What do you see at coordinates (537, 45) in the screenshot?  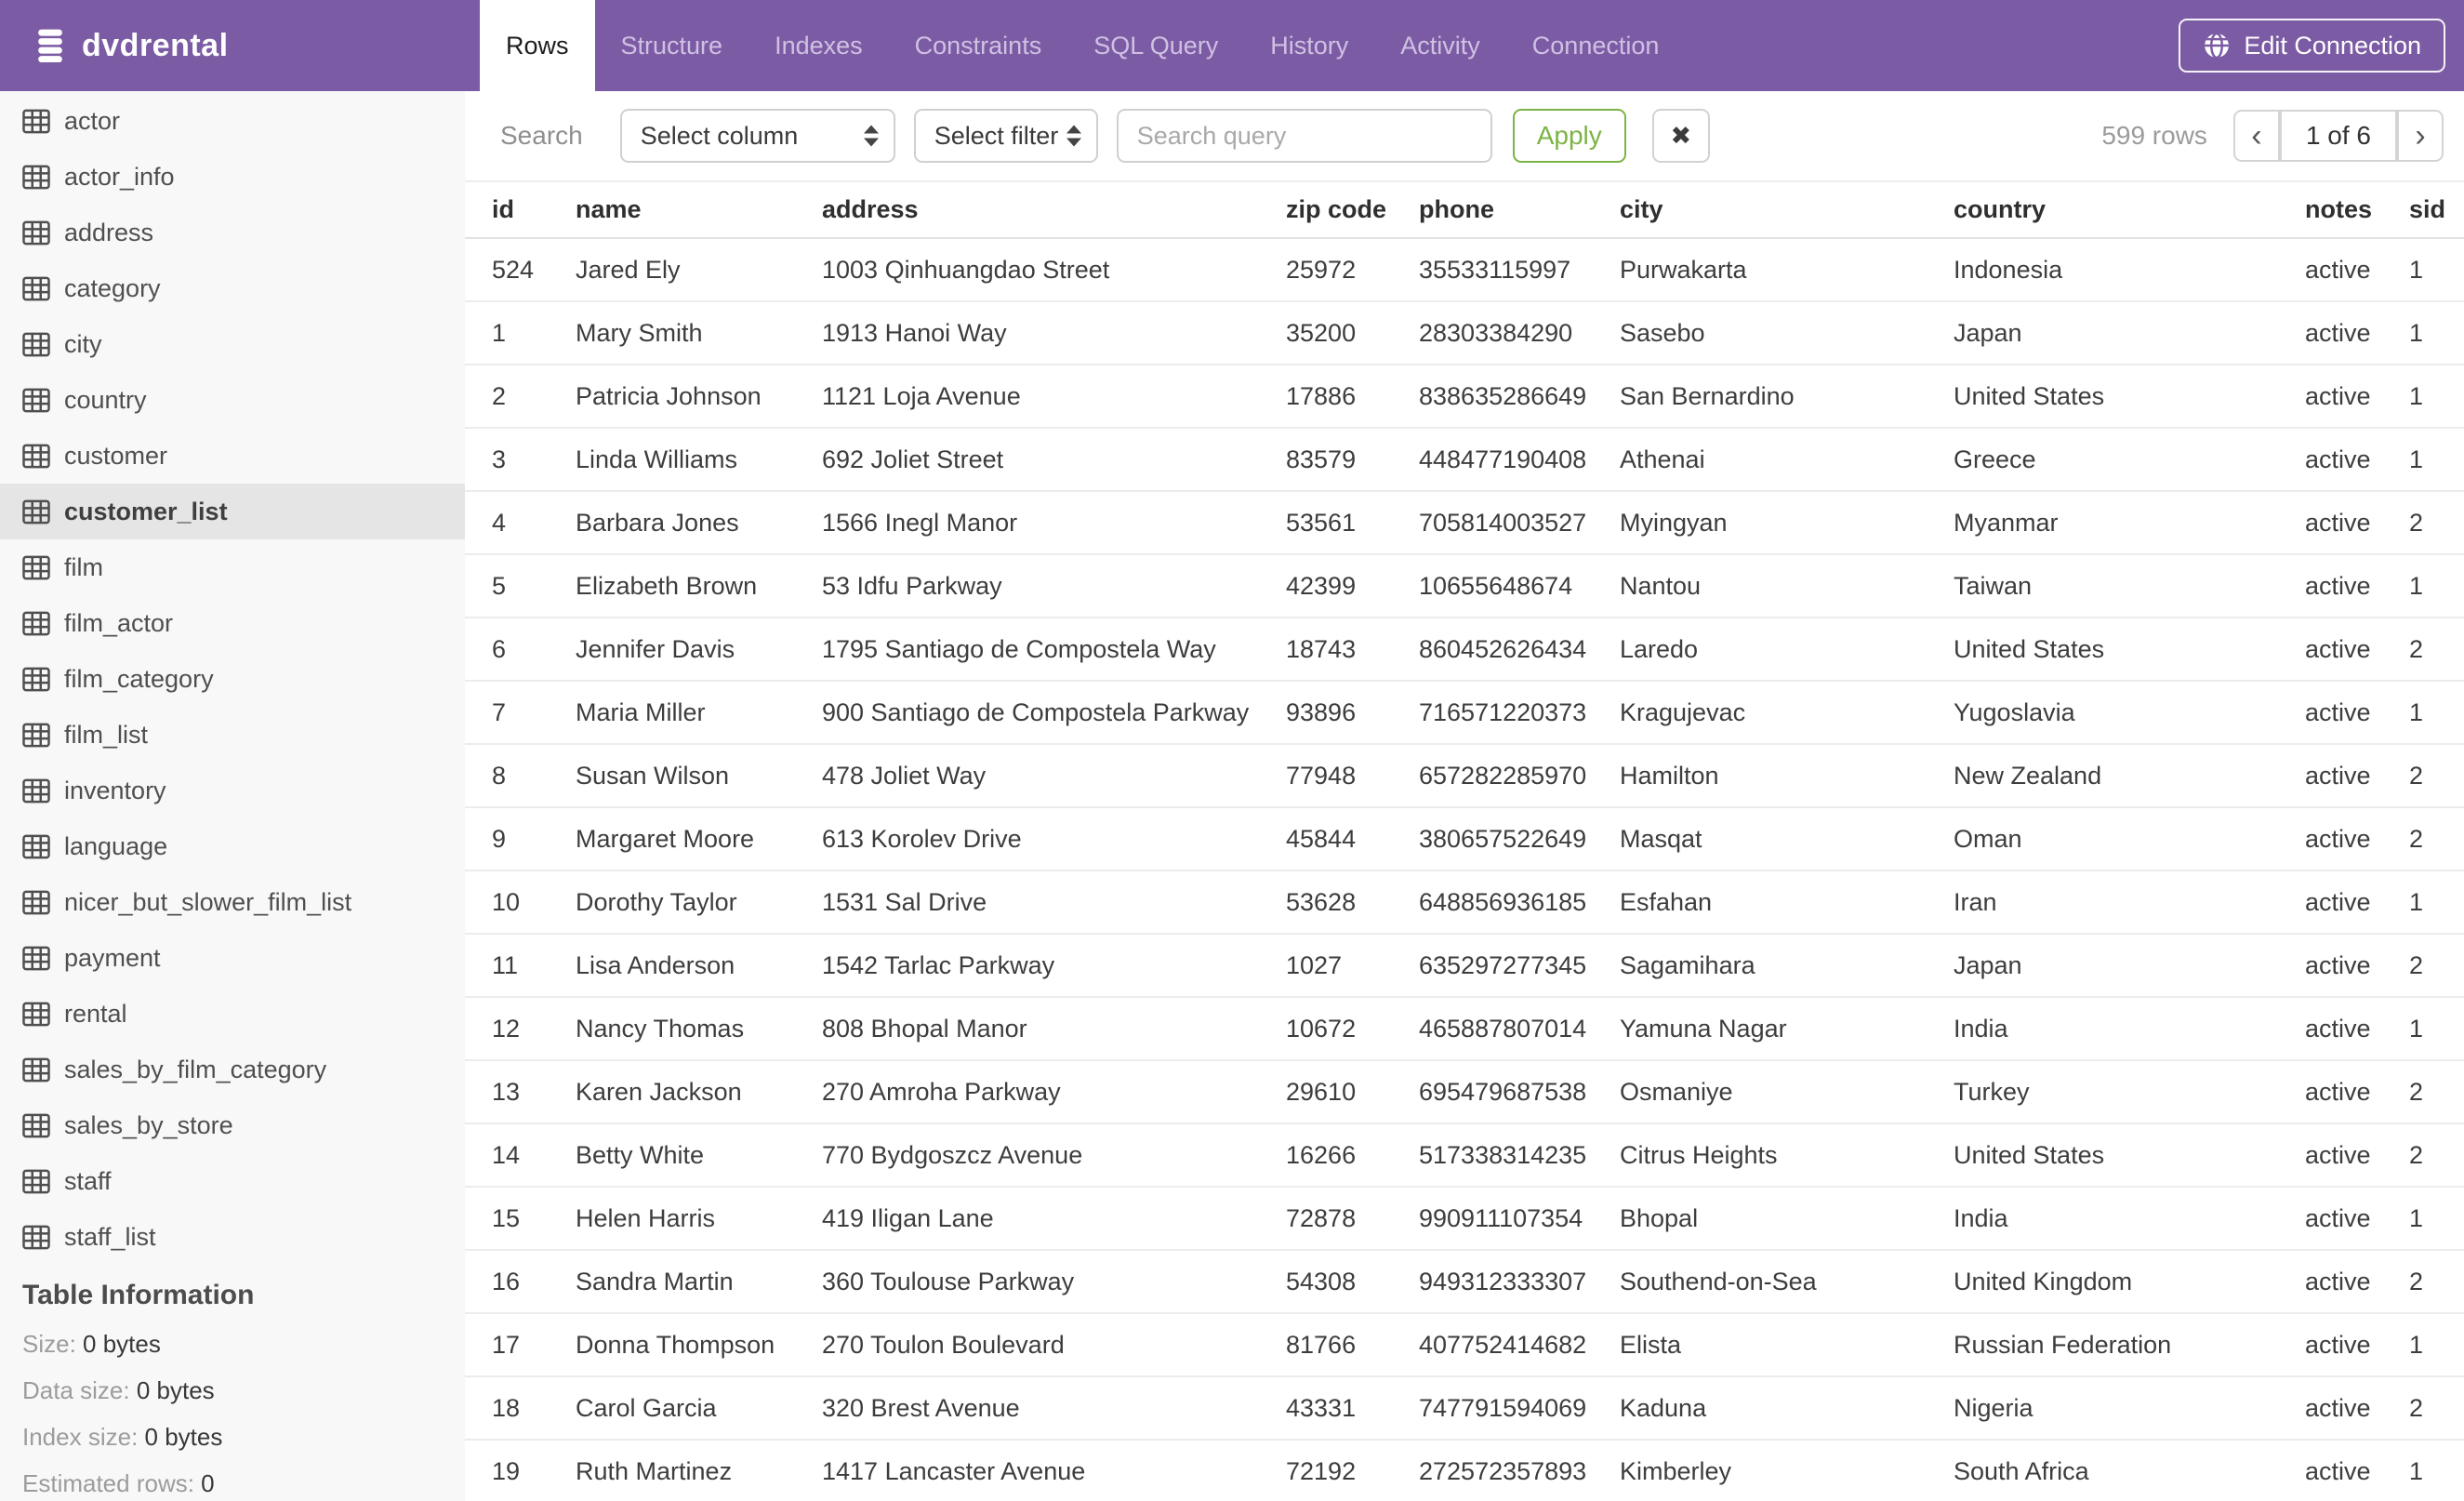 I see `tab-rows: Rows` at bounding box center [537, 45].